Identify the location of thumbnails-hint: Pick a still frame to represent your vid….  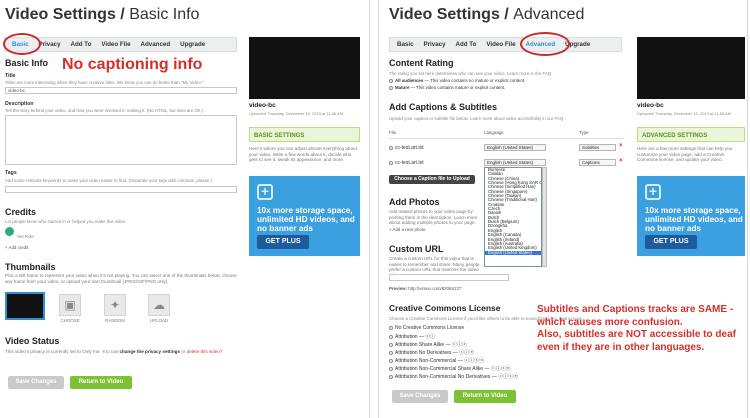
(121, 278).